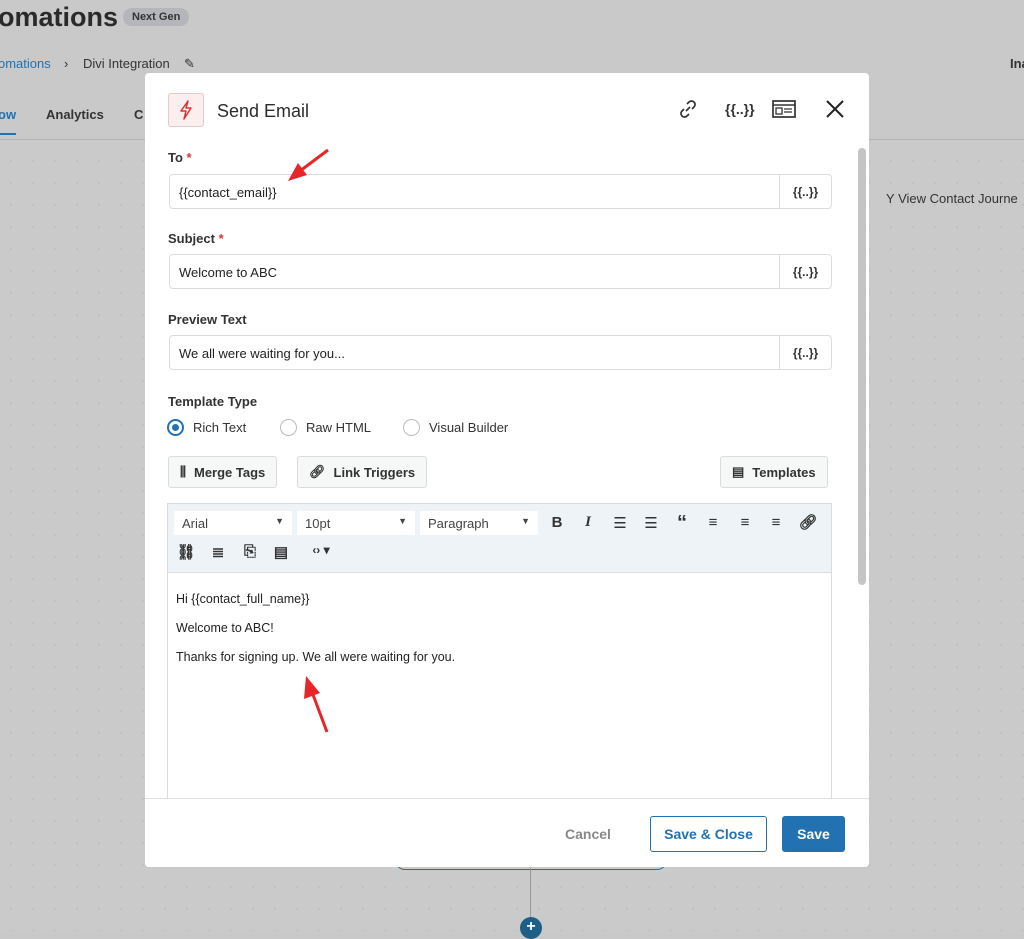 Image resolution: width=1024 pixels, height=939 pixels. I want to click on subject-merge-tag-button: {{..}}, so click(805, 271).